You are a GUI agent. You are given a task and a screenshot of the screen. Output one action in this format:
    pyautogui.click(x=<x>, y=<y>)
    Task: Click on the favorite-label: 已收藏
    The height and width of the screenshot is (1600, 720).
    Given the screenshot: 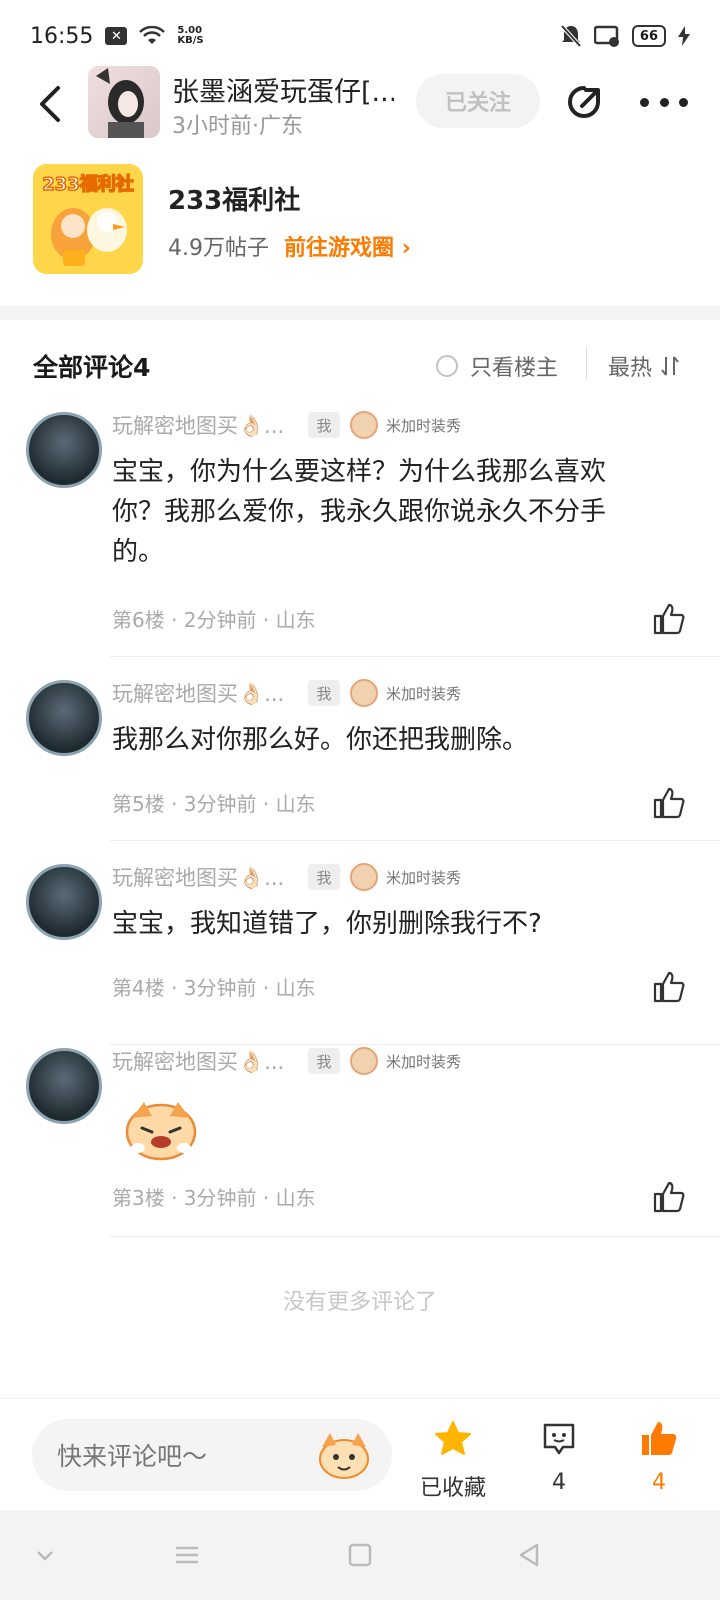 What is the action you would take?
    pyautogui.click(x=452, y=1488)
    